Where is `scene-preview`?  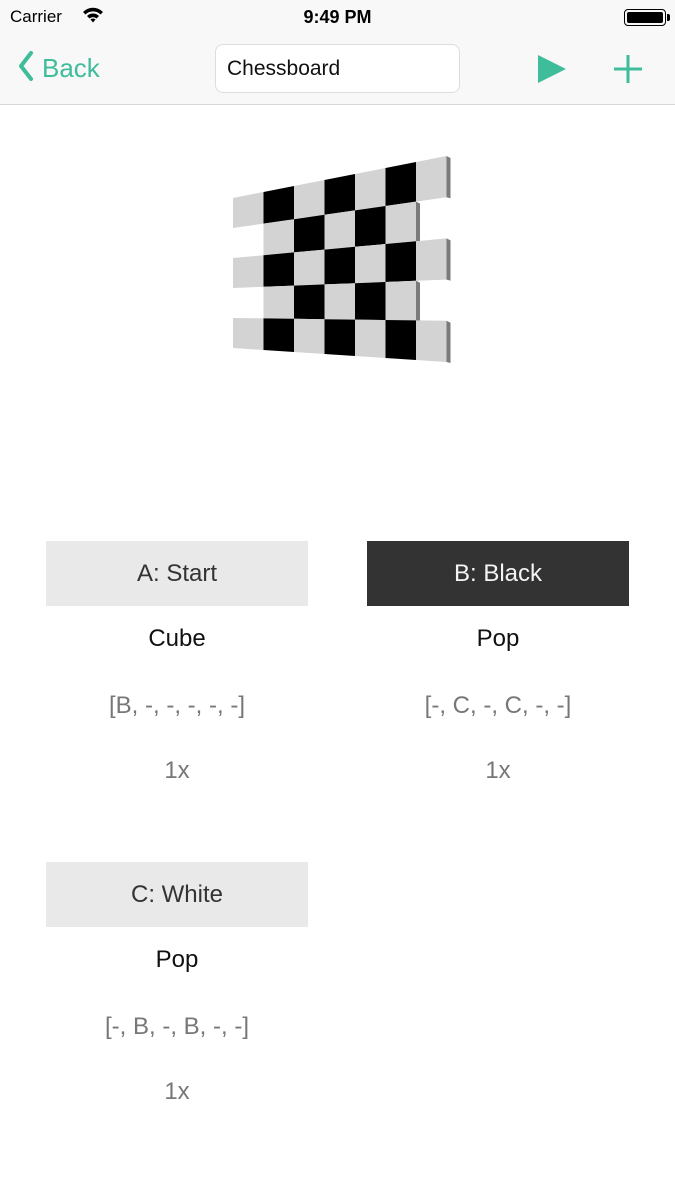 scene-preview is located at coordinates (350, 260).